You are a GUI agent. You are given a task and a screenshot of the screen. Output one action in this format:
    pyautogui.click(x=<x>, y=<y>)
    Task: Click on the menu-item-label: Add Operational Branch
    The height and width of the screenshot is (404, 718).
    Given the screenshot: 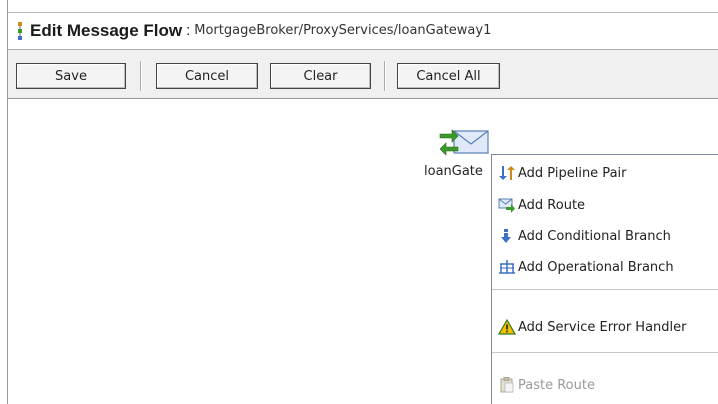 What is the action you would take?
    pyautogui.click(x=596, y=267)
    